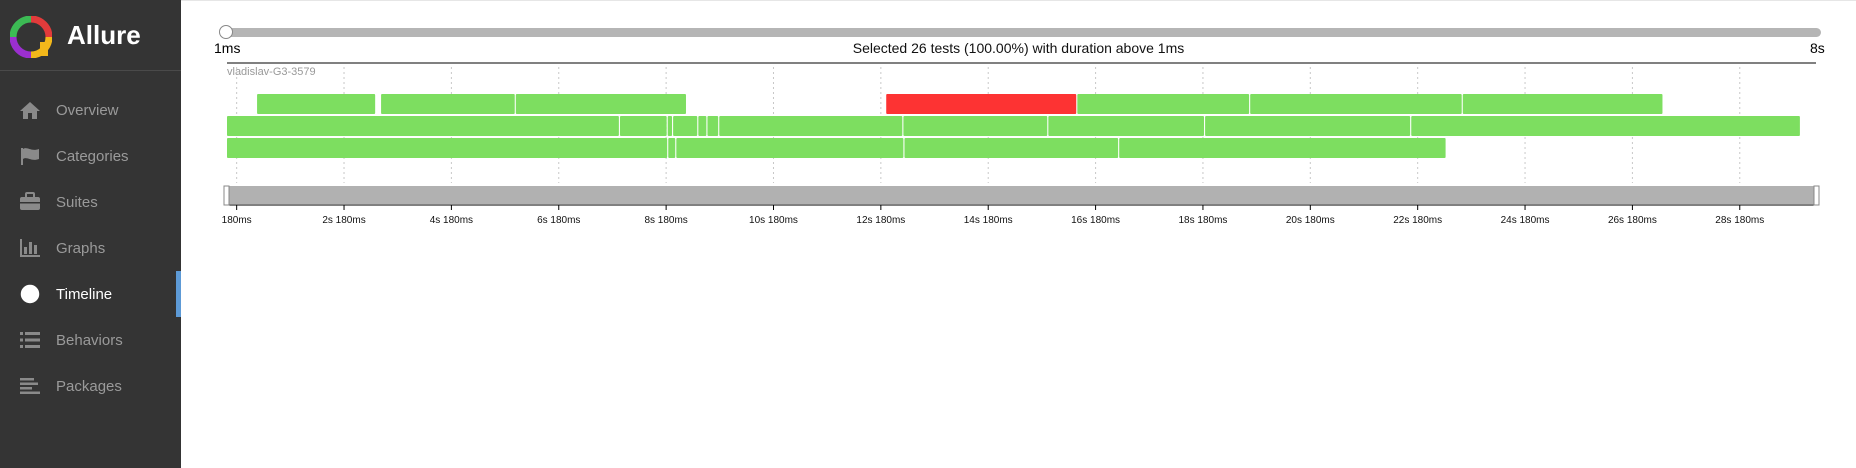 The height and width of the screenshot is (468, 1856). Describe the element at coordinates (30, 110) in the screenshot. I see `home-icon` at that location.